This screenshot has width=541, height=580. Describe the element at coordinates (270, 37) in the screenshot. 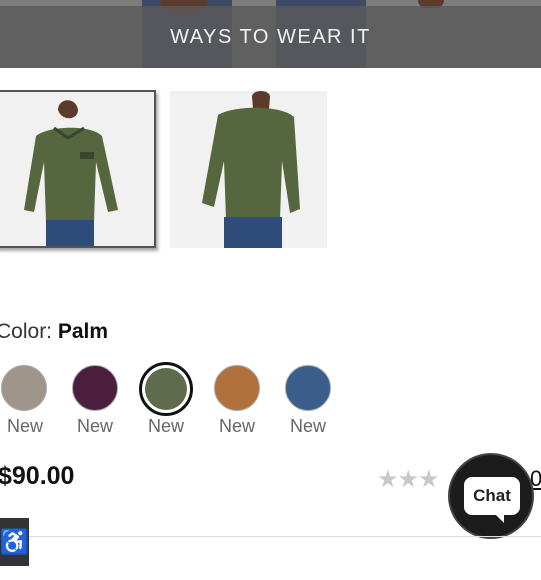

I see `ways-to-wear-it-label: WAYS TO WEAR IT` at that location.